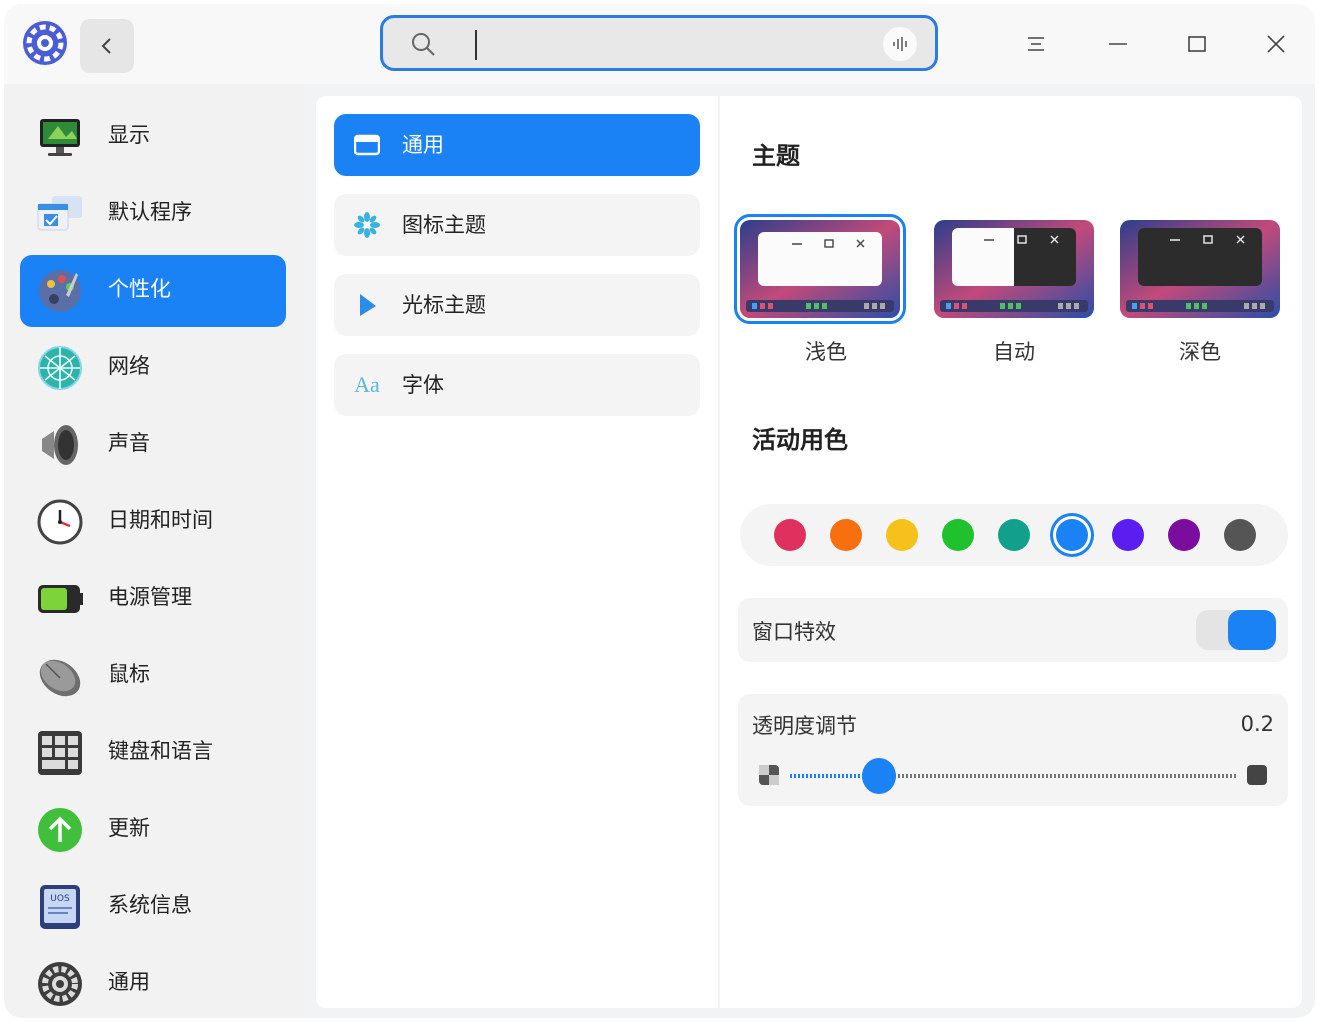  I want to click on submenu-item-general: 通用, so click(517, 145).